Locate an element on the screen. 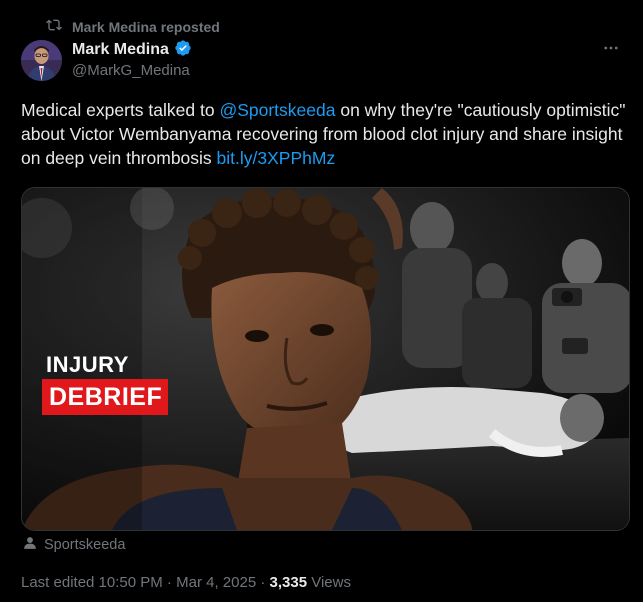 The height and width of the screenshot is (602, 643). more-icon is located at coordinates (611, 50).